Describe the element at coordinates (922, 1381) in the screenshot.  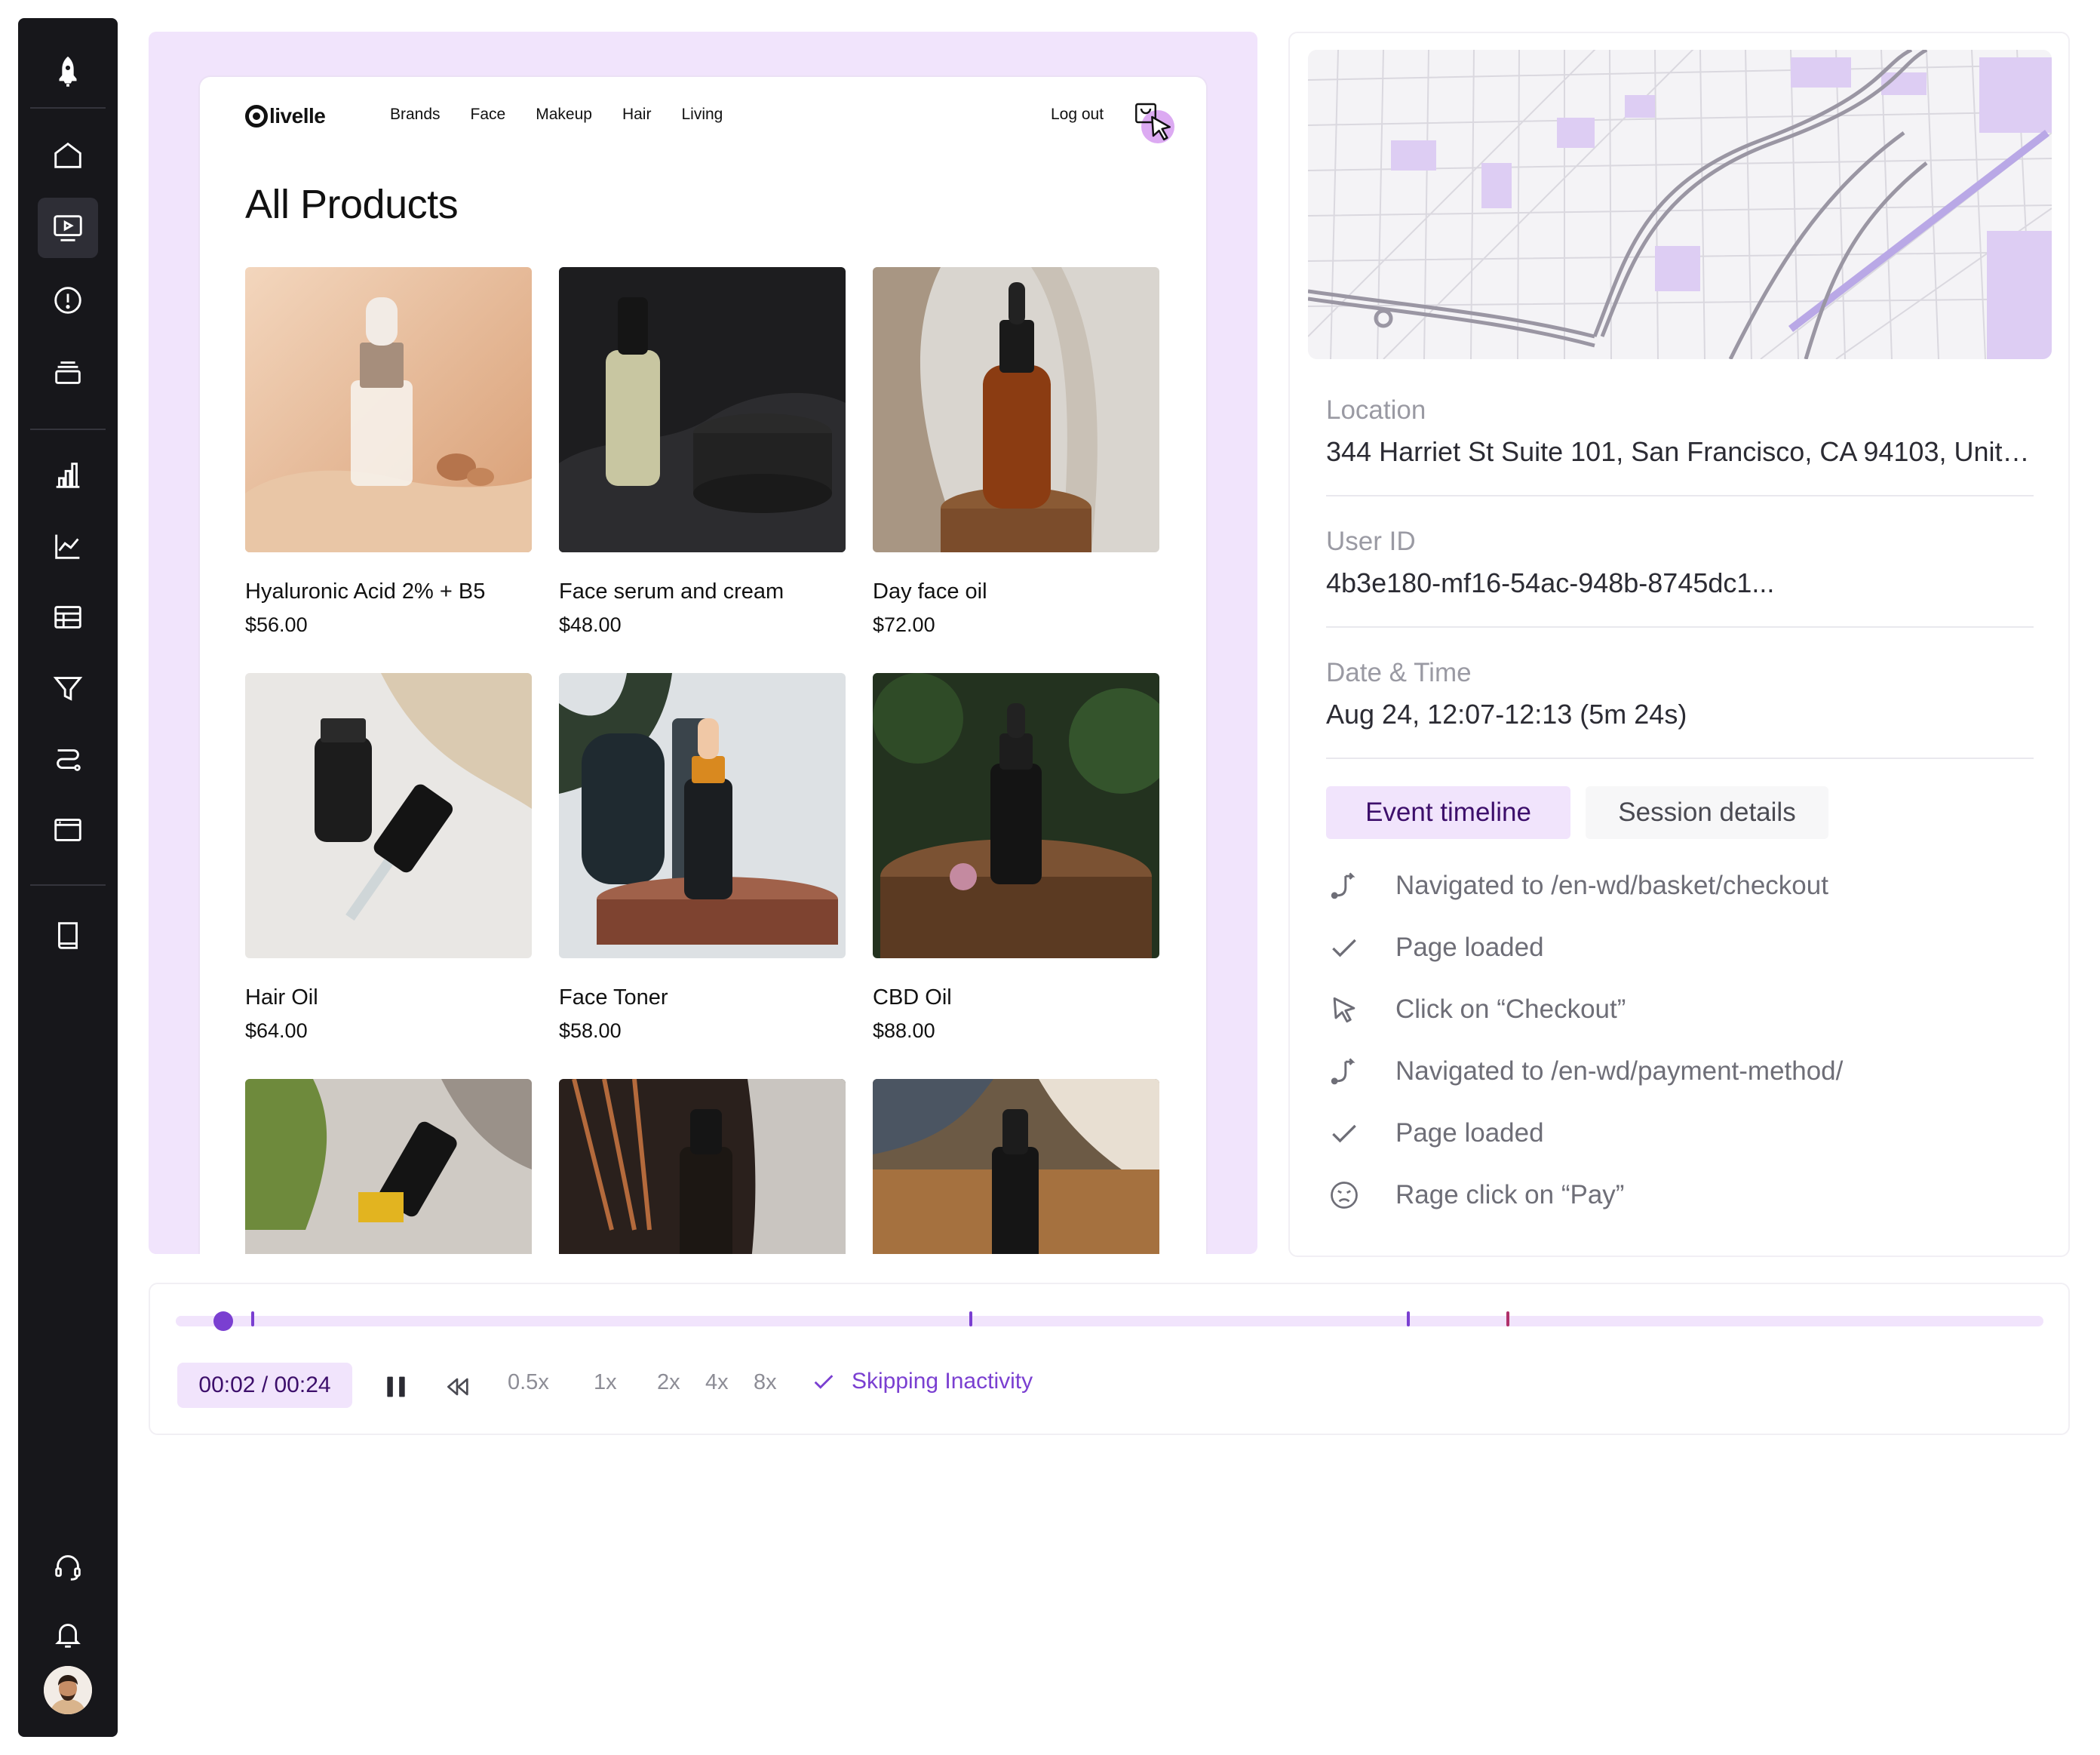
I see `skip-inactivity-toggle: Skipping Inactivity` at that location.